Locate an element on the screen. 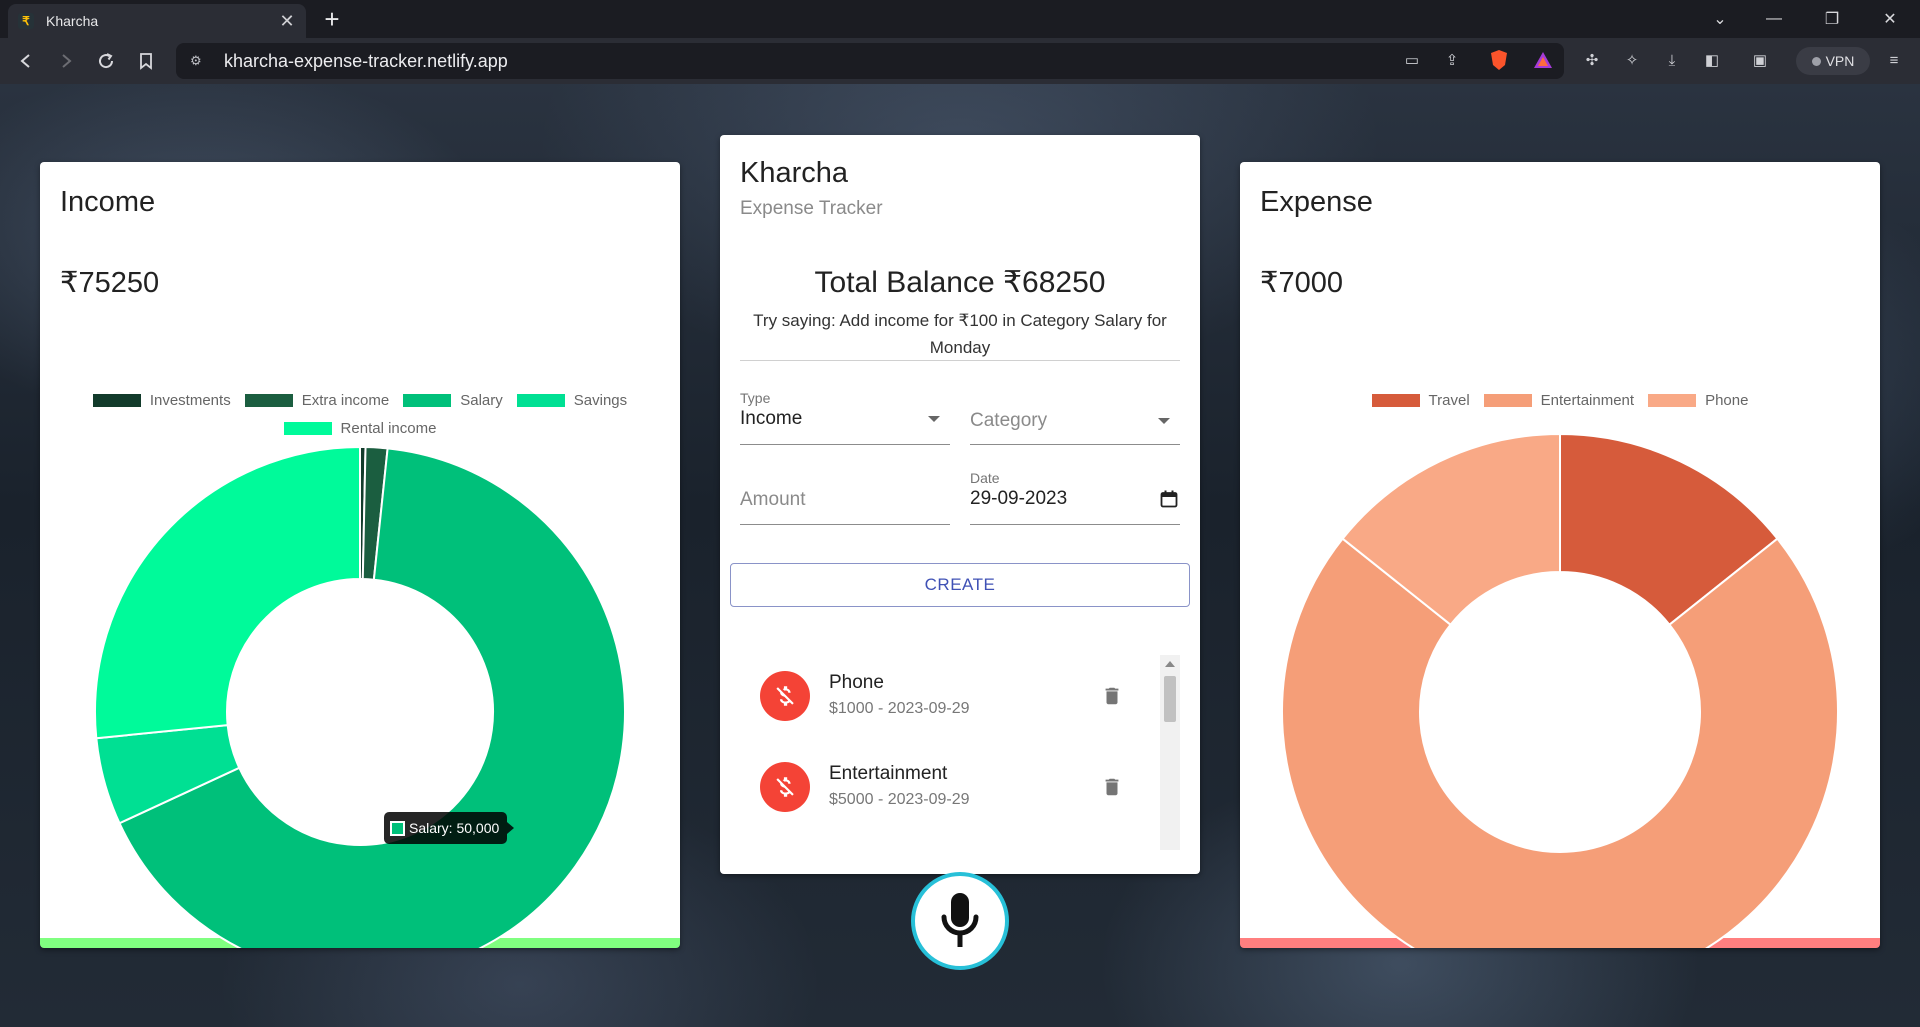  transaction-detail: $5000 - 2023-09-29 is located at coordinates (899, 799).